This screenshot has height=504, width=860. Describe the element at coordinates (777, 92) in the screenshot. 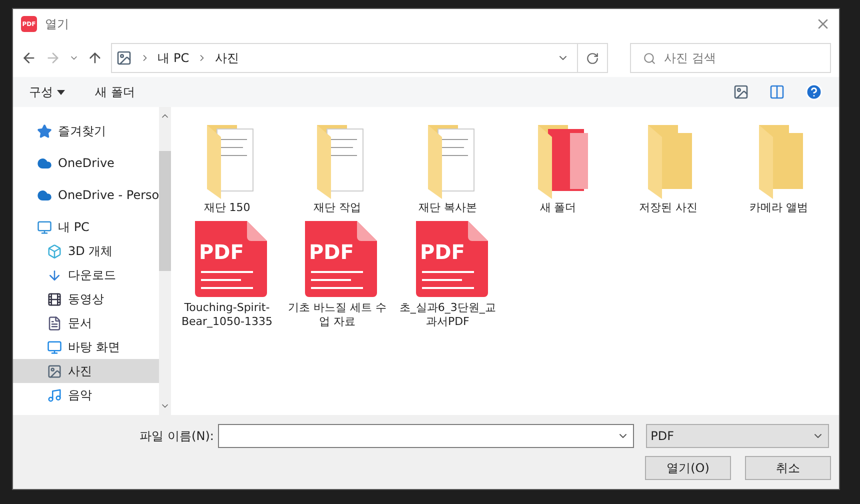

I see `preview-pane-icon` at that location.